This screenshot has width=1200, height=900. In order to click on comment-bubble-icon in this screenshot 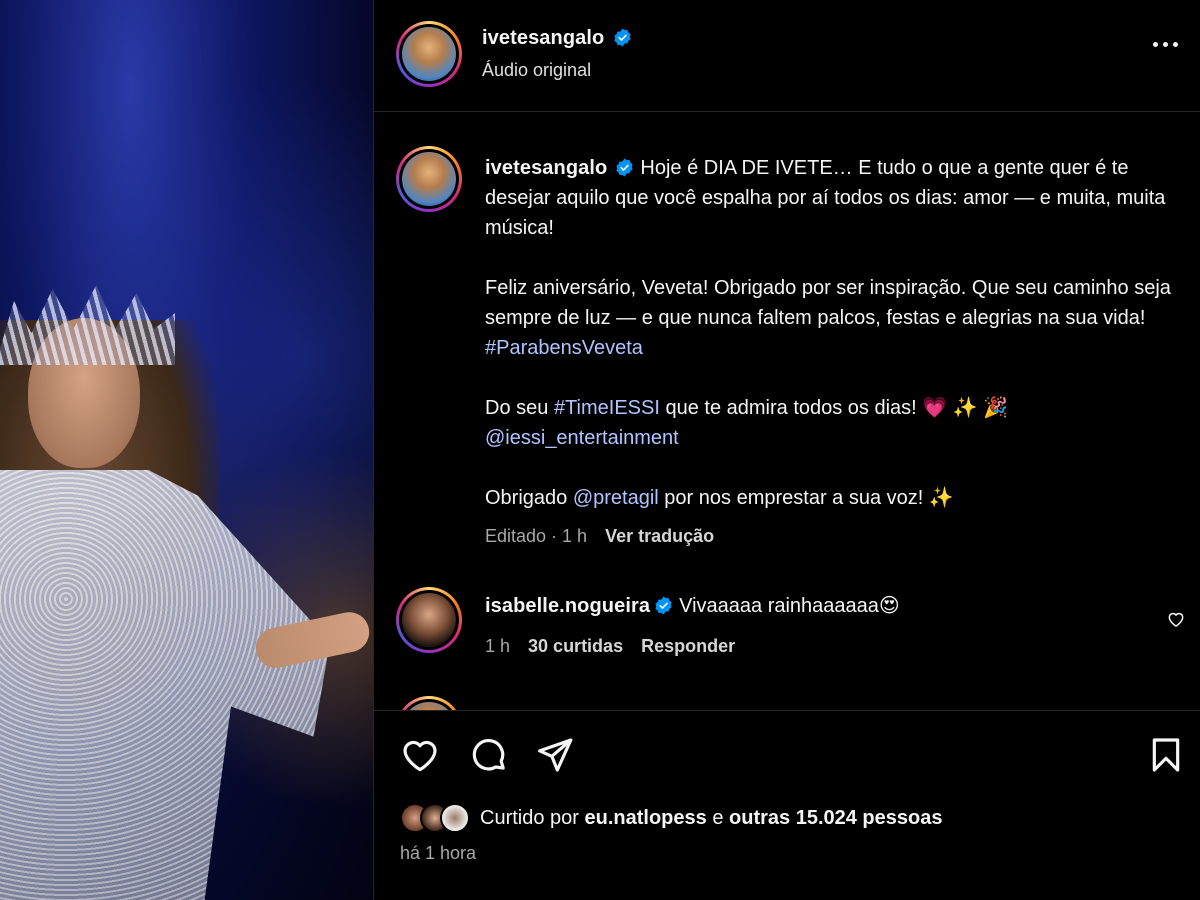, I will do `click(489, 755)`.